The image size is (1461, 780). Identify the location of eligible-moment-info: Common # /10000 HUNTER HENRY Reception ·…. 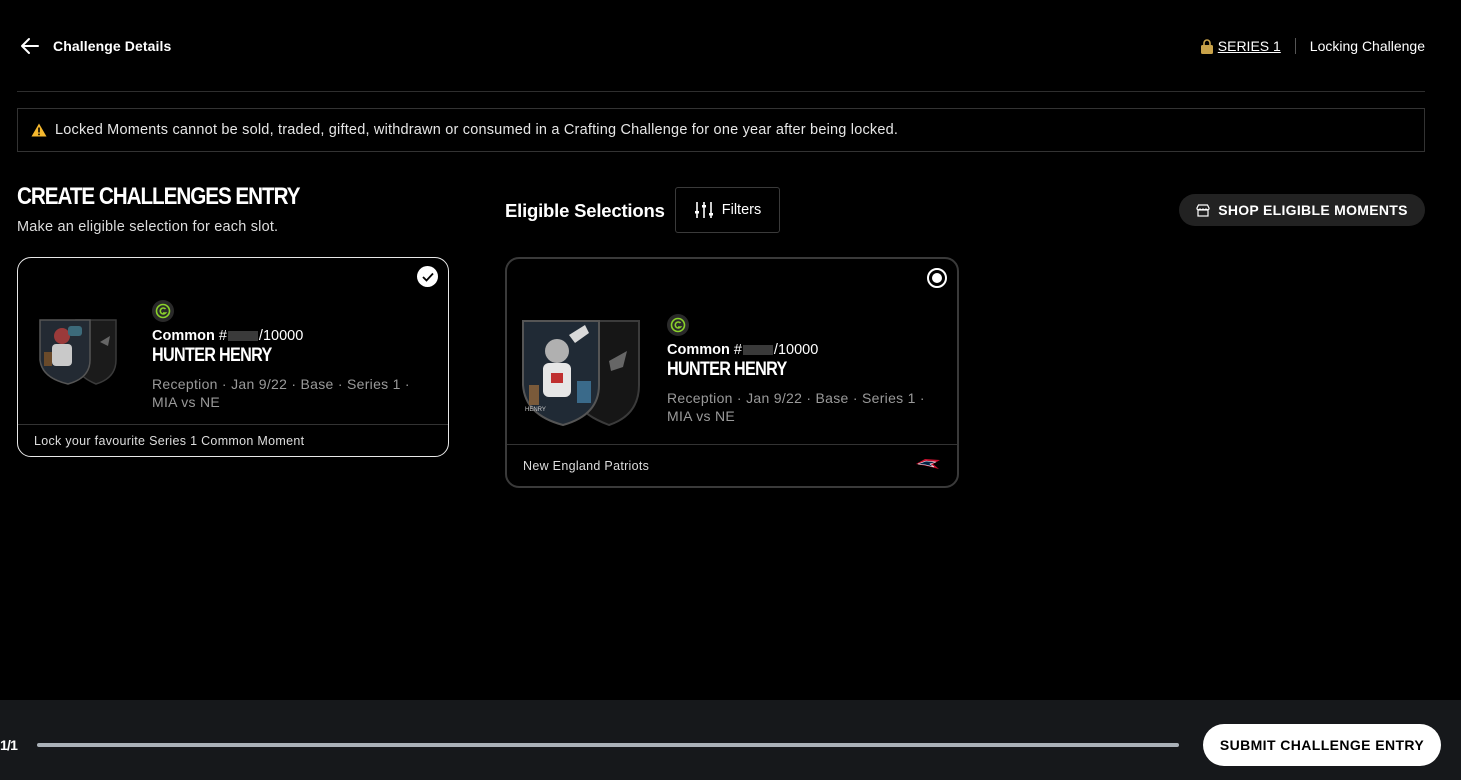
(809, 369).